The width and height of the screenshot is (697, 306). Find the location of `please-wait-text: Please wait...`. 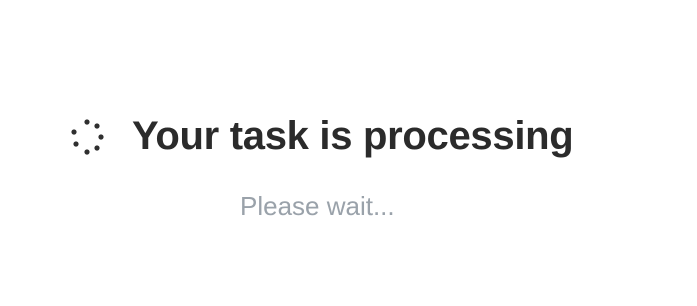

please-wait-text: Please wait... is located at coordinates (317, 206).